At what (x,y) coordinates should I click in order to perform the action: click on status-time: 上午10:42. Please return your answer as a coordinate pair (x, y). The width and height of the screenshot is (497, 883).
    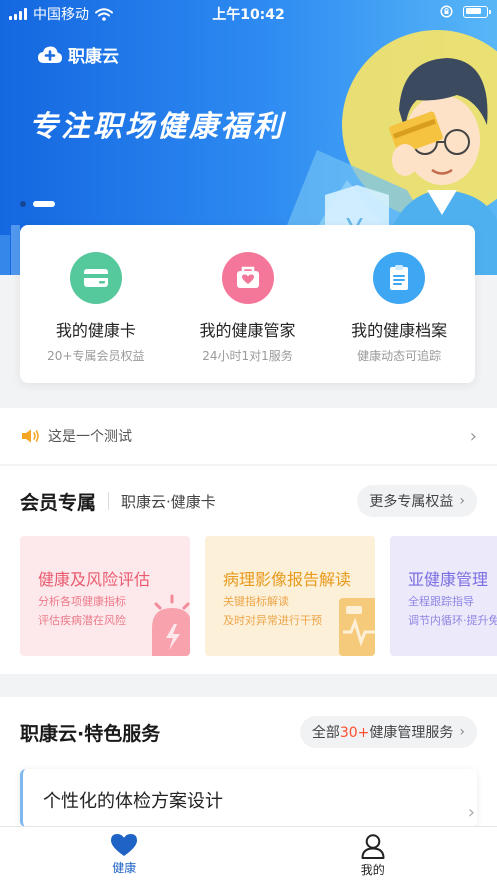
    Looking at the image, I should click on (248, 15).